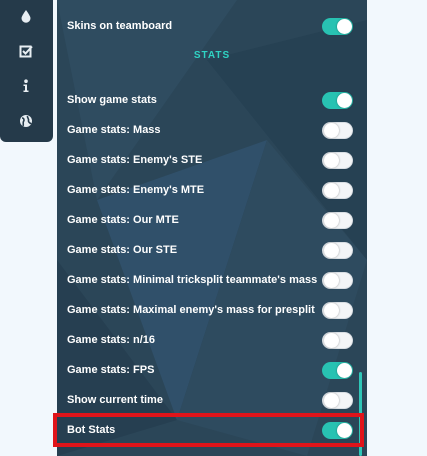 Image resolution: width=427 pixels, height=456 pixels. Describe the element at coordinates (207, 400) in the screenshot. I see `setting-row: Show current time` at that location.